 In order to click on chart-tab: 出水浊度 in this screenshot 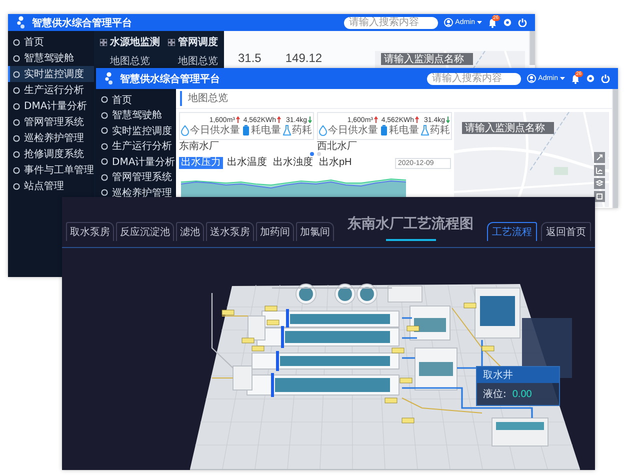, I will do `click(293, 163)`.